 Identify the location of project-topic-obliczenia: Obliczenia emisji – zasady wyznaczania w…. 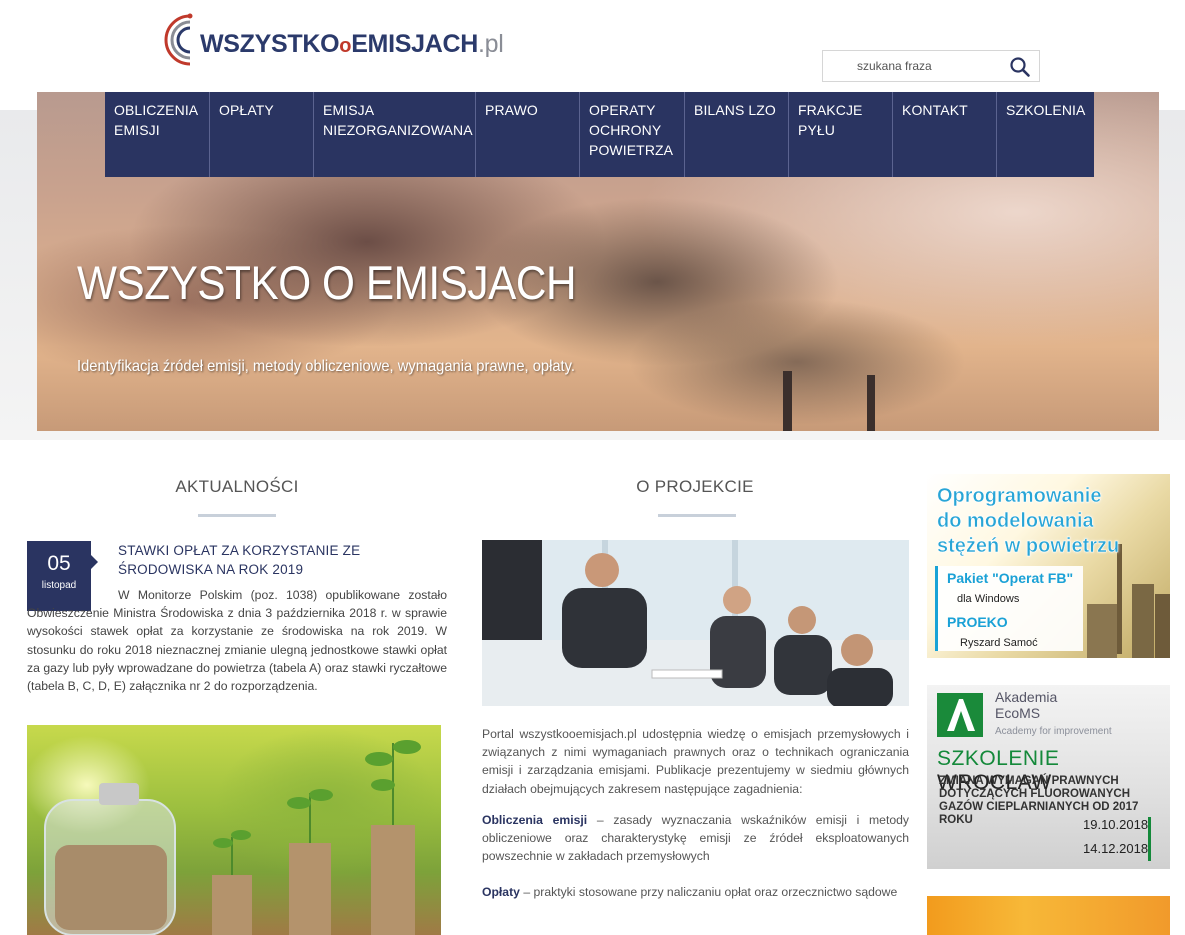
(695, 838).